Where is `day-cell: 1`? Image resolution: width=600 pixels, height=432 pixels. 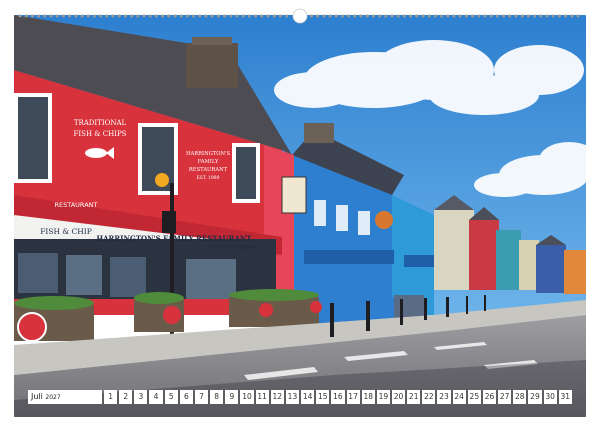
day-cell: 1 is located at coordinates (111, 397).